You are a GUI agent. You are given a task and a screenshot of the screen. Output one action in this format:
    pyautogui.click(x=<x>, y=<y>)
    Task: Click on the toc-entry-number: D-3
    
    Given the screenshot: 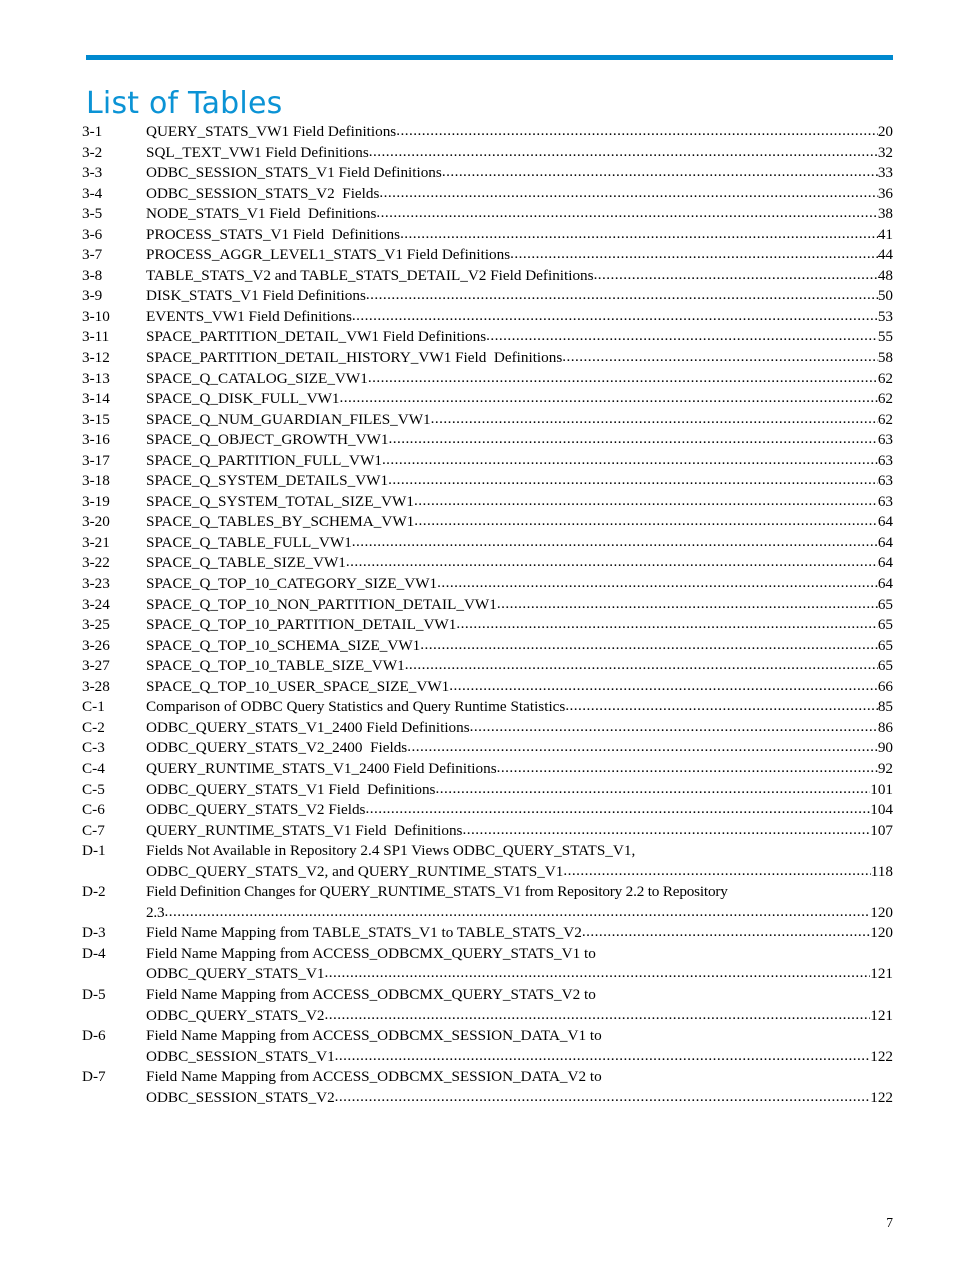 What is the action you would take?
    pyautogui.click(x=94, y=933)
    